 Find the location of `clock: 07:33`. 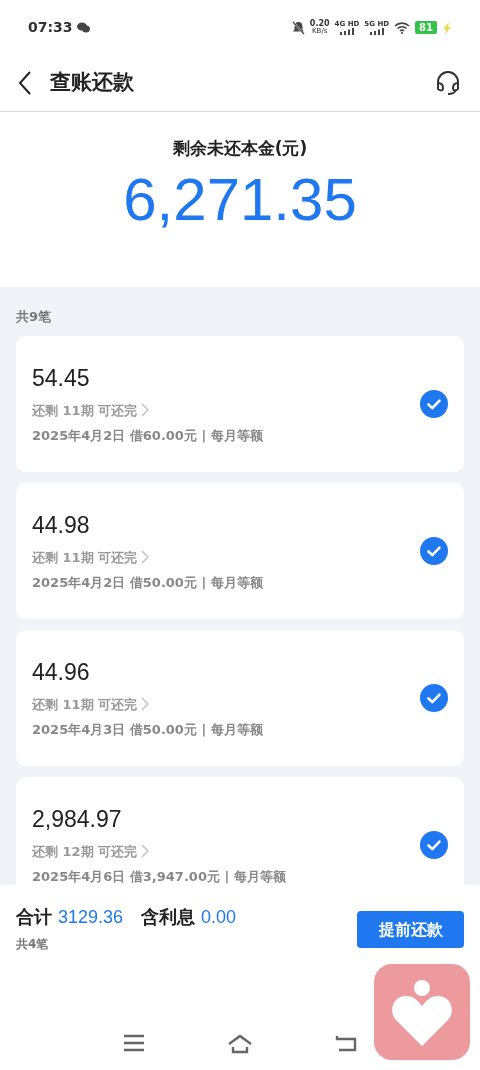

clock: 07:33 is located at coordinates (50, 27).